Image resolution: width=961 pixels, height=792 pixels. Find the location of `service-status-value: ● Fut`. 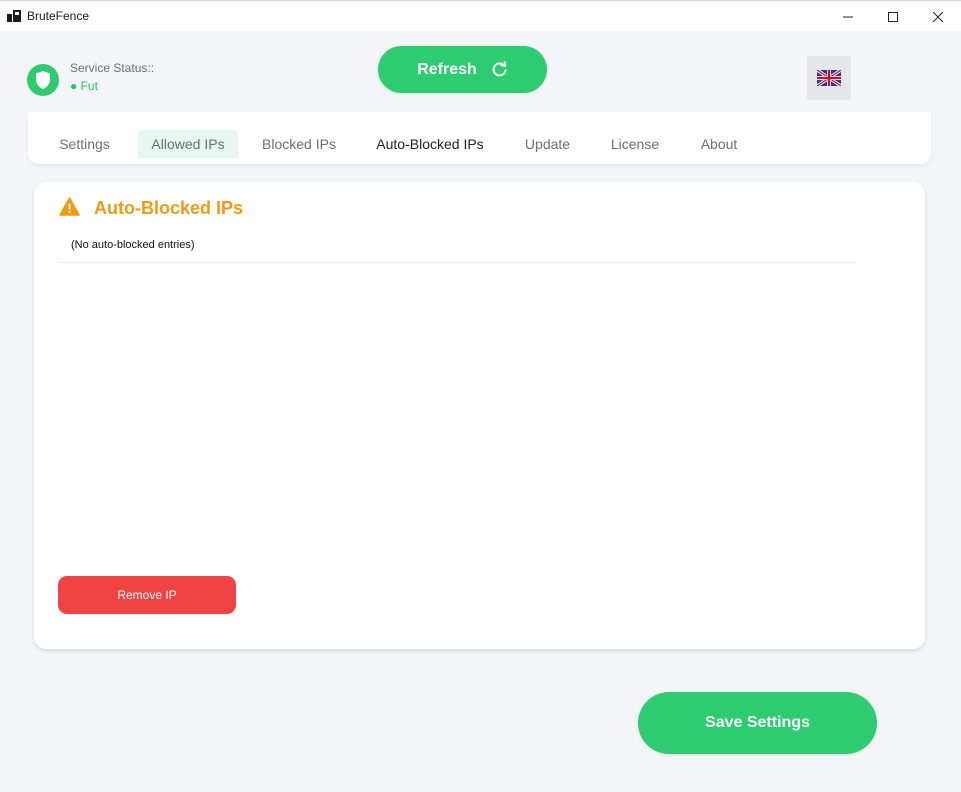

service-status-value: ● Fut is located at coordinates (84, 86).